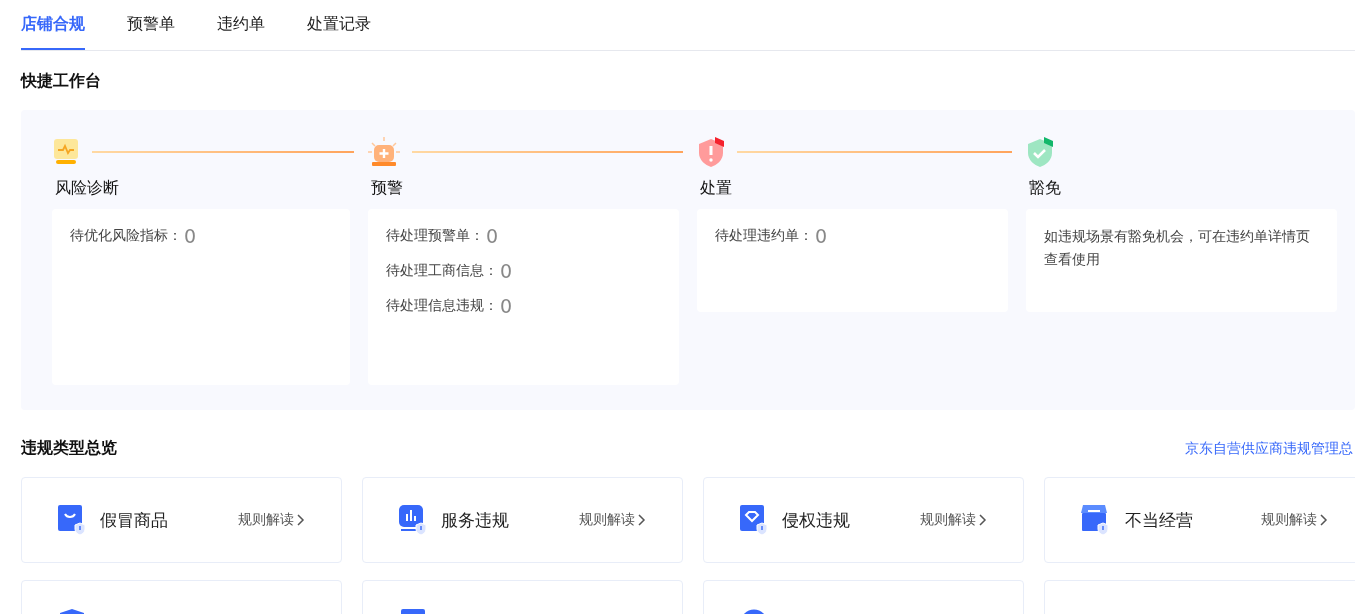 This screenshot has width=1355, height=614. I want to click on rules-link: 京东自营供应商违规管理总, so click(1269, 448).